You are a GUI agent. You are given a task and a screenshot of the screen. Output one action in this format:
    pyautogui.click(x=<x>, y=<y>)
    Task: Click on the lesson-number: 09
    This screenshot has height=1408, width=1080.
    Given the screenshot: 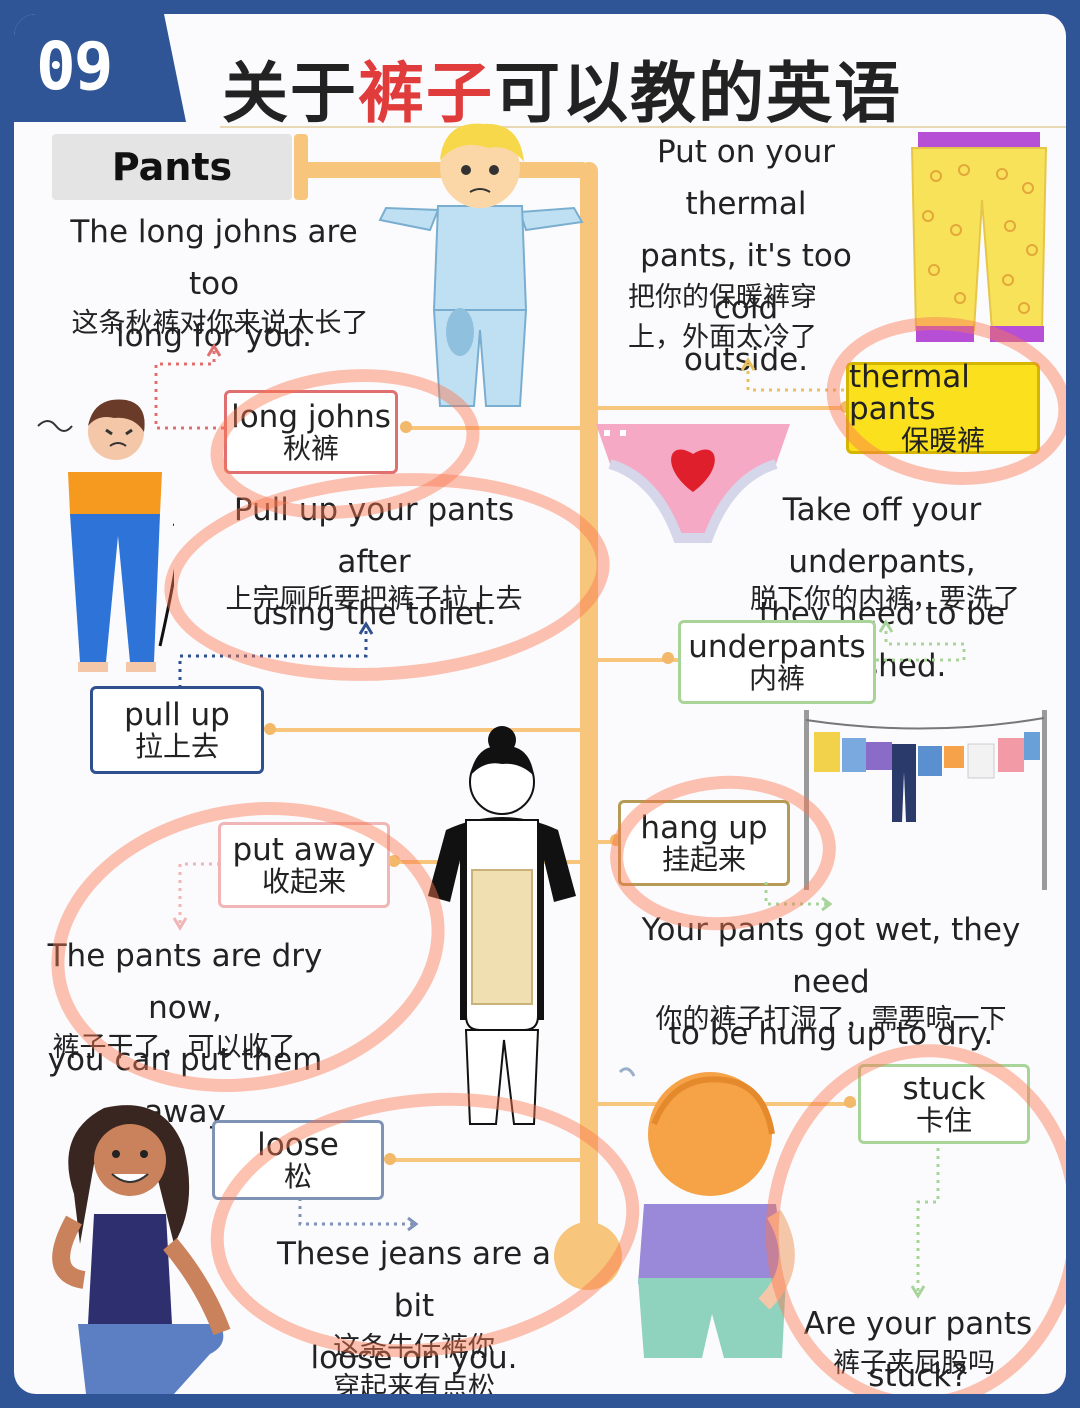 What is the action you would take?
    pyautogui.click(x=74, y=66)
    